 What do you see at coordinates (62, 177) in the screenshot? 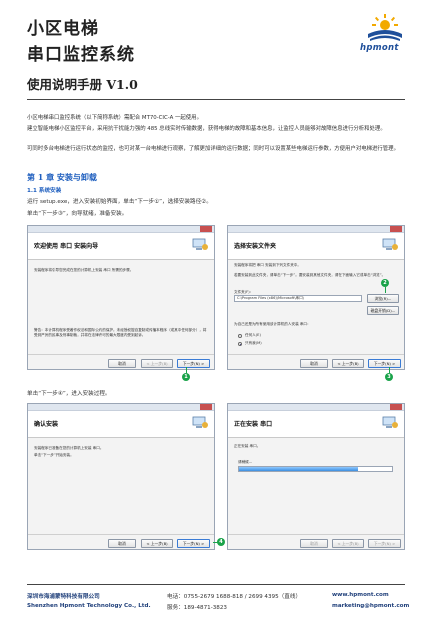
I see `chapter-heading: 第 1 章 安装与卸载` at bounding box center [62, 177].